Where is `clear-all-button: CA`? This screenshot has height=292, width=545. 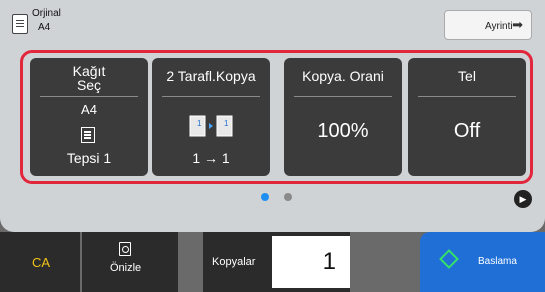
clear-all-button: CA is located at coordinates (40, 262).